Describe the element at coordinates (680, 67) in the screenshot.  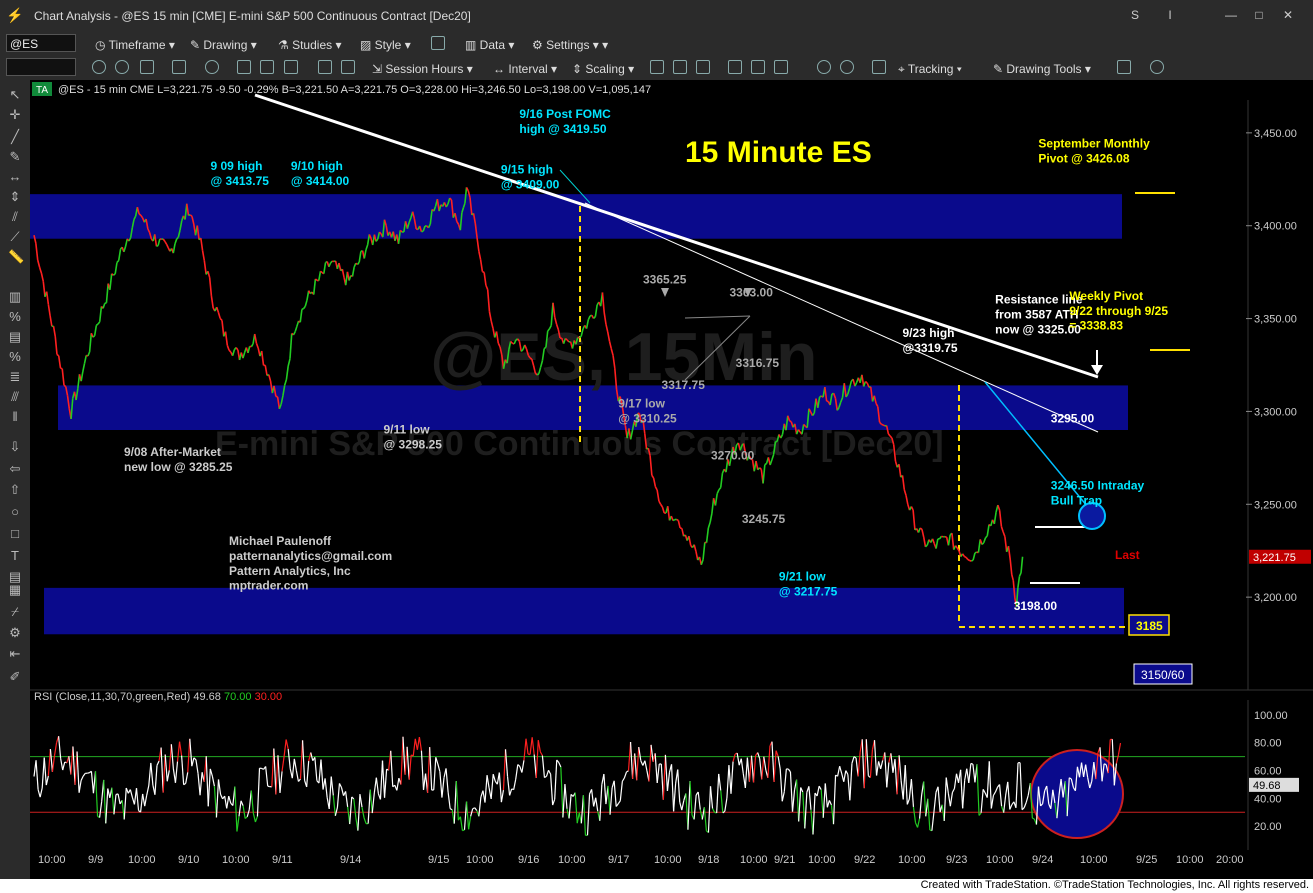
I see `candle-style-icon` at that location.